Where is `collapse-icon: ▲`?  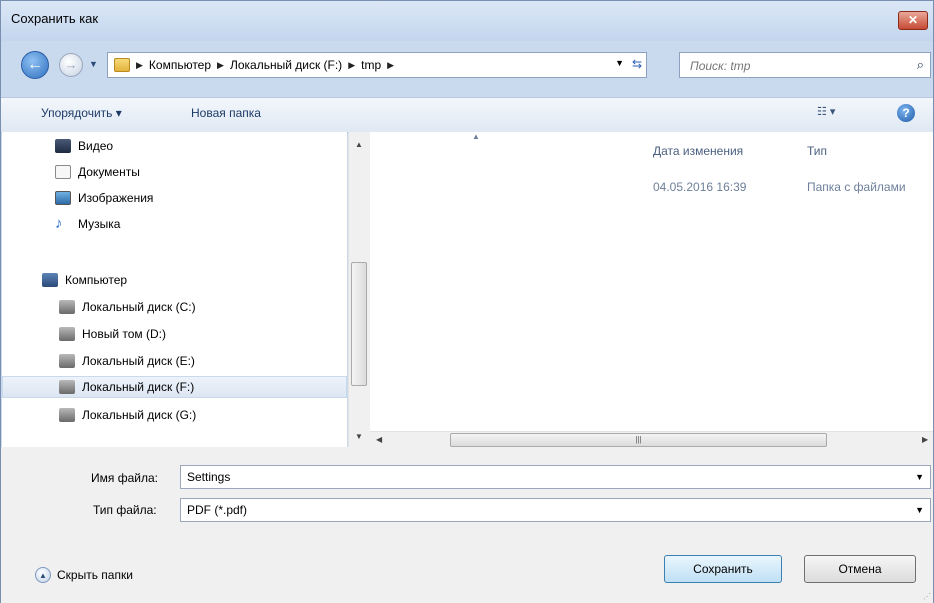 collapse-icon: ▲ is located at coordinates (43, 575).